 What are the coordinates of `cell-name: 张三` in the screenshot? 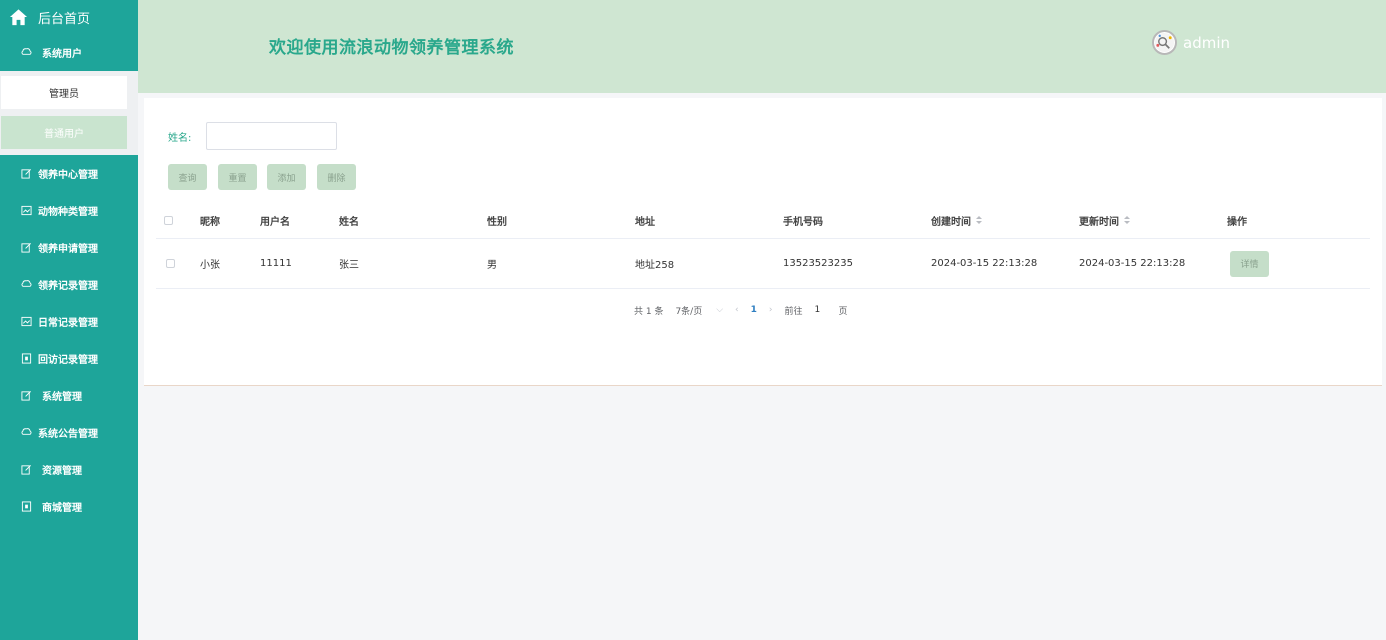 It's located at (349, 265).